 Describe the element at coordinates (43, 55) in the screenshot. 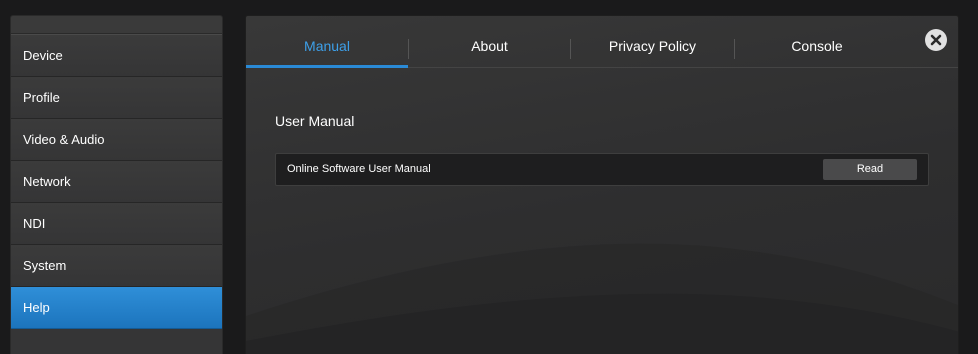

I see `sidebar-item-label: Device` at that location.